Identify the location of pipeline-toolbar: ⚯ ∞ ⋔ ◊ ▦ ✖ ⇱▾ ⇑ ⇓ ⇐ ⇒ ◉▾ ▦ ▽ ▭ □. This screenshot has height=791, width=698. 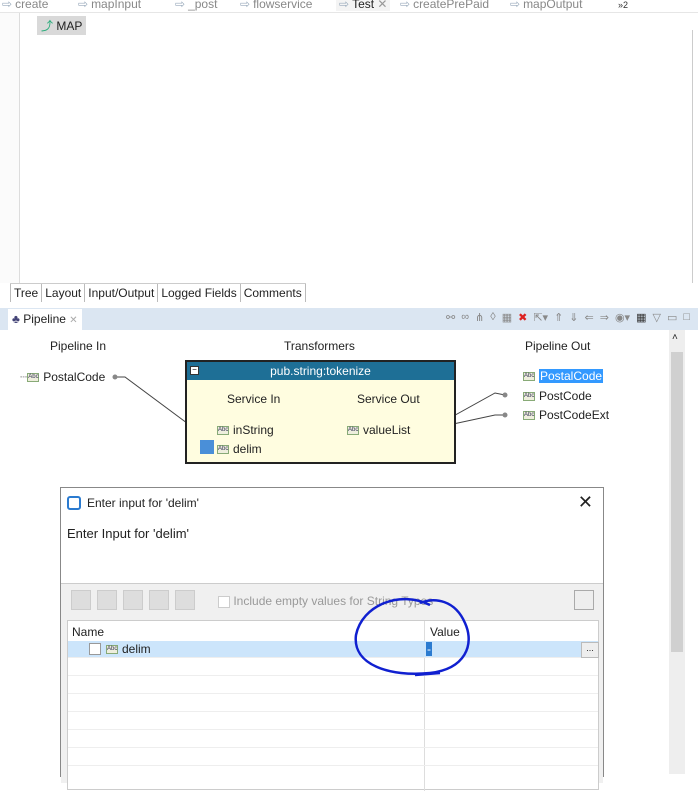
(568, 317).